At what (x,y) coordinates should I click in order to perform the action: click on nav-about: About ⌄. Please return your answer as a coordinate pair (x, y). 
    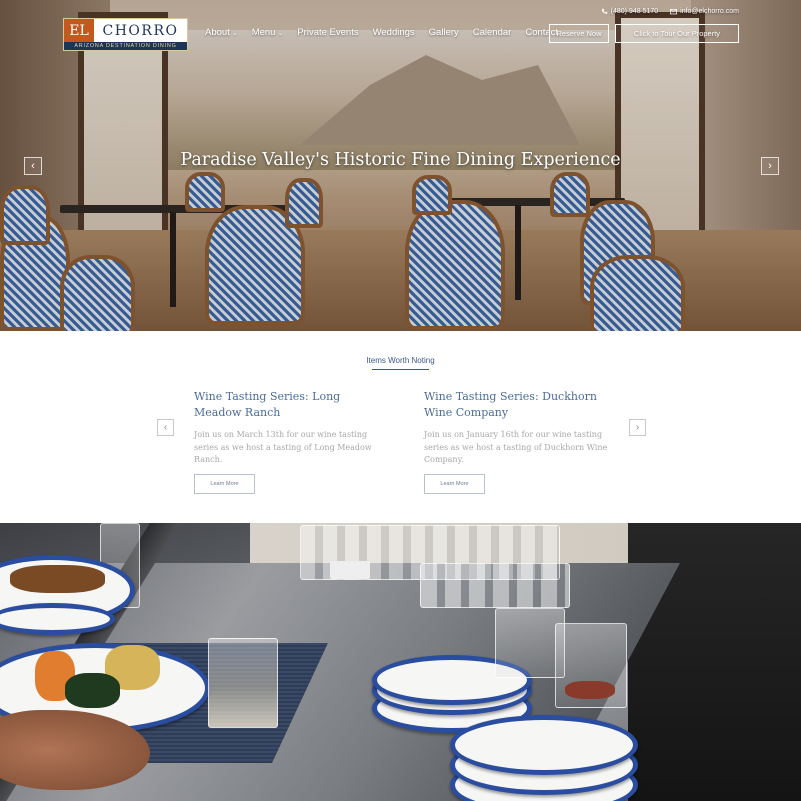
    Looking at the image, I should click on (221, 32).